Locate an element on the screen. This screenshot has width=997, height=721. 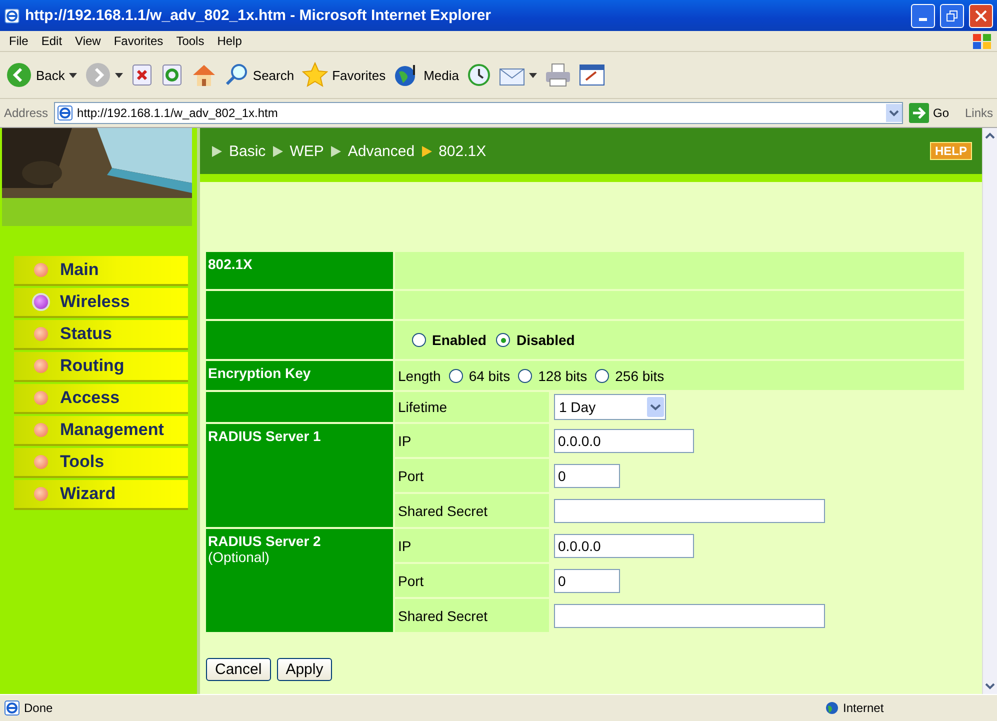
minimize-button is located at coordinates (923, 16).